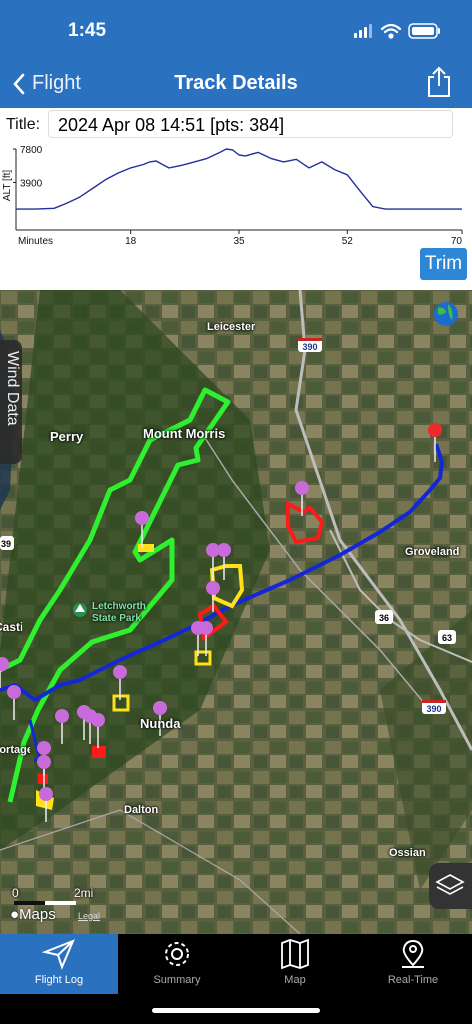 The image size is (472, 1024). I want to click on title-input: 2024 Apr 08 14:51 [pts: 384], so click(250, 124).